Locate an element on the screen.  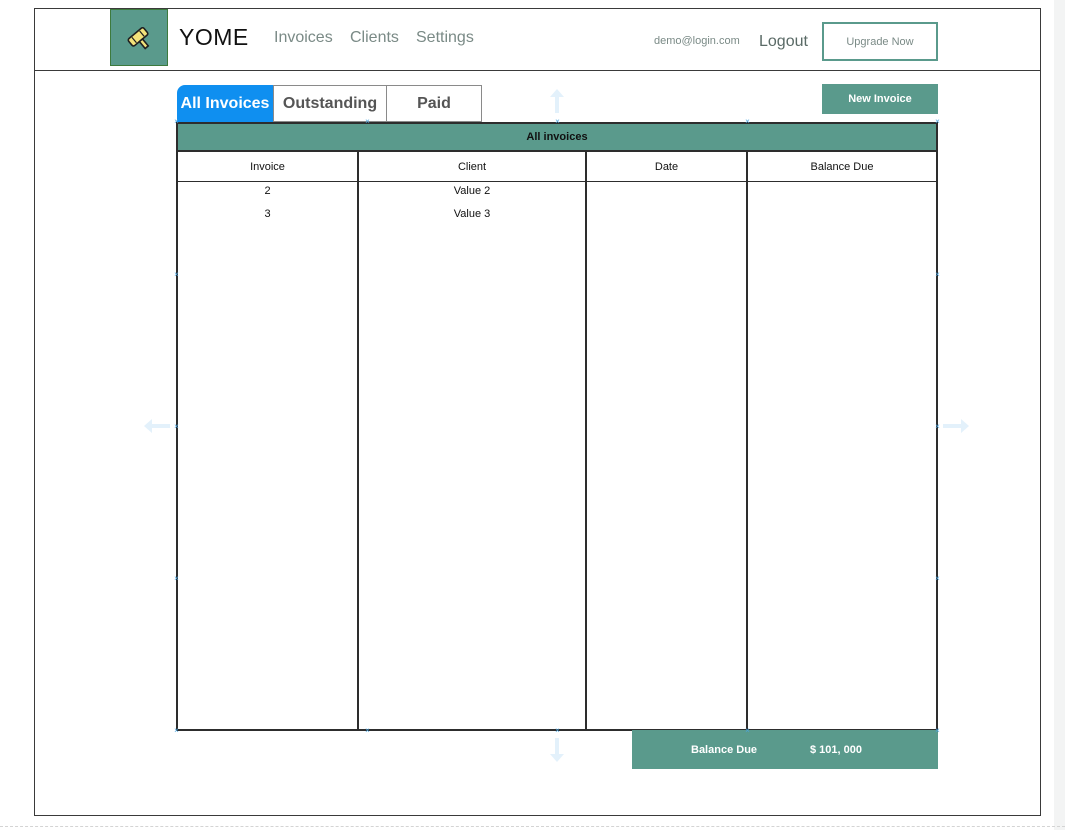
header-divider is located at coordinates (537, 70).